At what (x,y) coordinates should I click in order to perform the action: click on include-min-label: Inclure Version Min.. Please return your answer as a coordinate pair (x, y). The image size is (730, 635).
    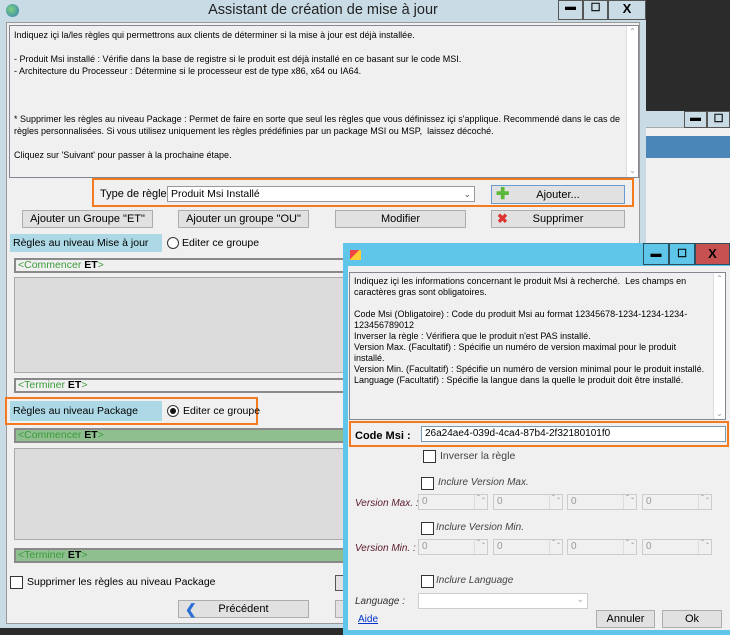
    Looking at the image, I should click on (480, 527).